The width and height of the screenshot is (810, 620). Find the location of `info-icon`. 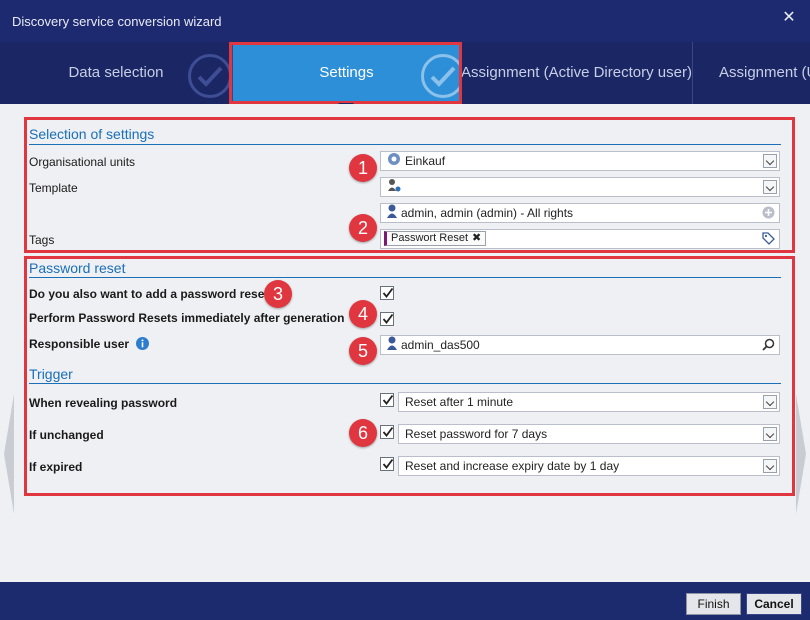

info-icon is located at coordinates (143, 343).